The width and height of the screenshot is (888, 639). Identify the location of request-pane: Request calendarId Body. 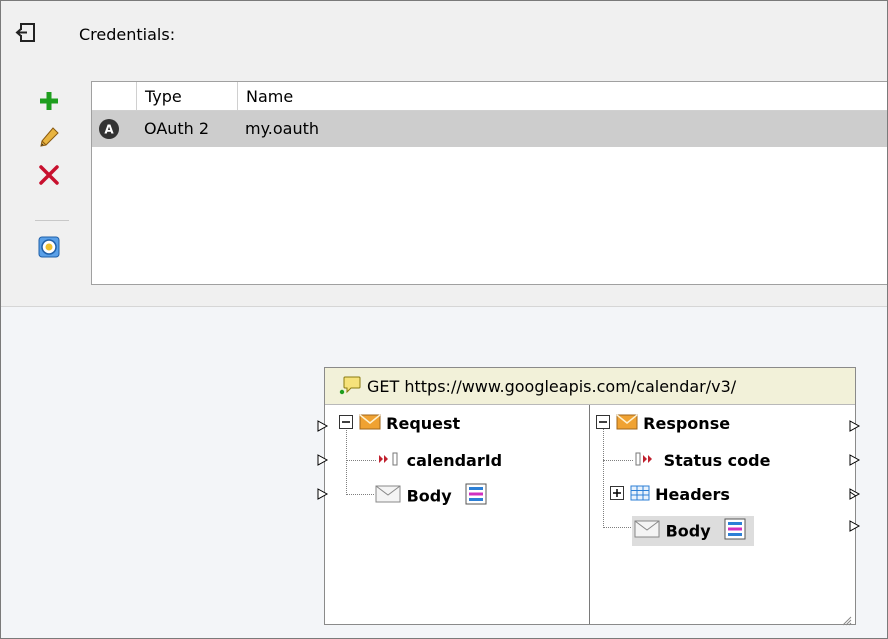
(457, 514).